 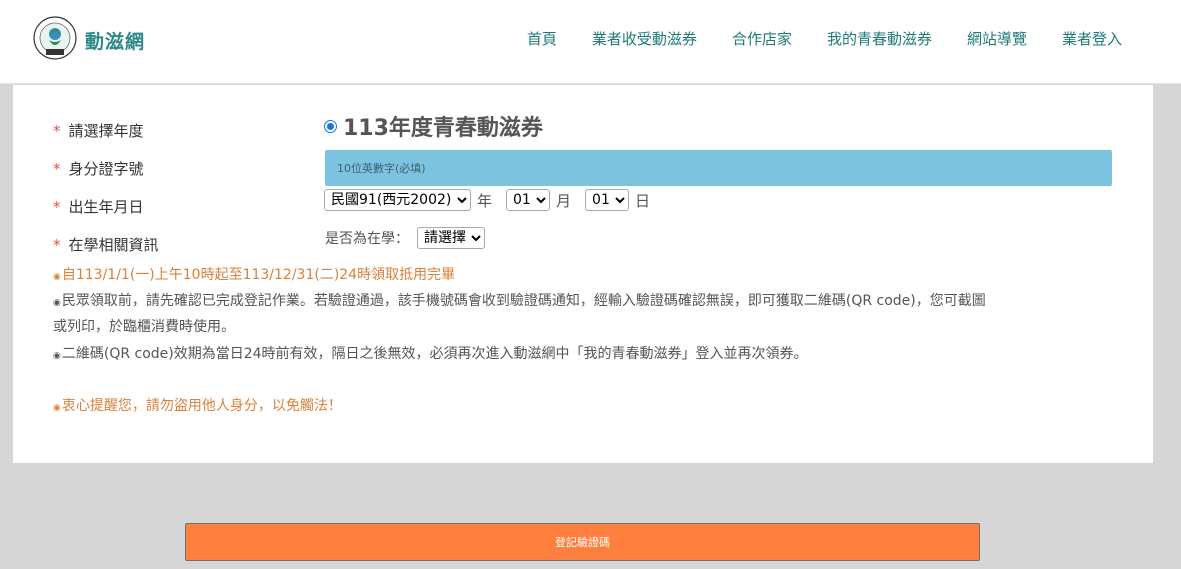 What do you see at coordinates (485, 200) in the screenshot?
I see `year-unit: 年` at bounding box center [485, 200].